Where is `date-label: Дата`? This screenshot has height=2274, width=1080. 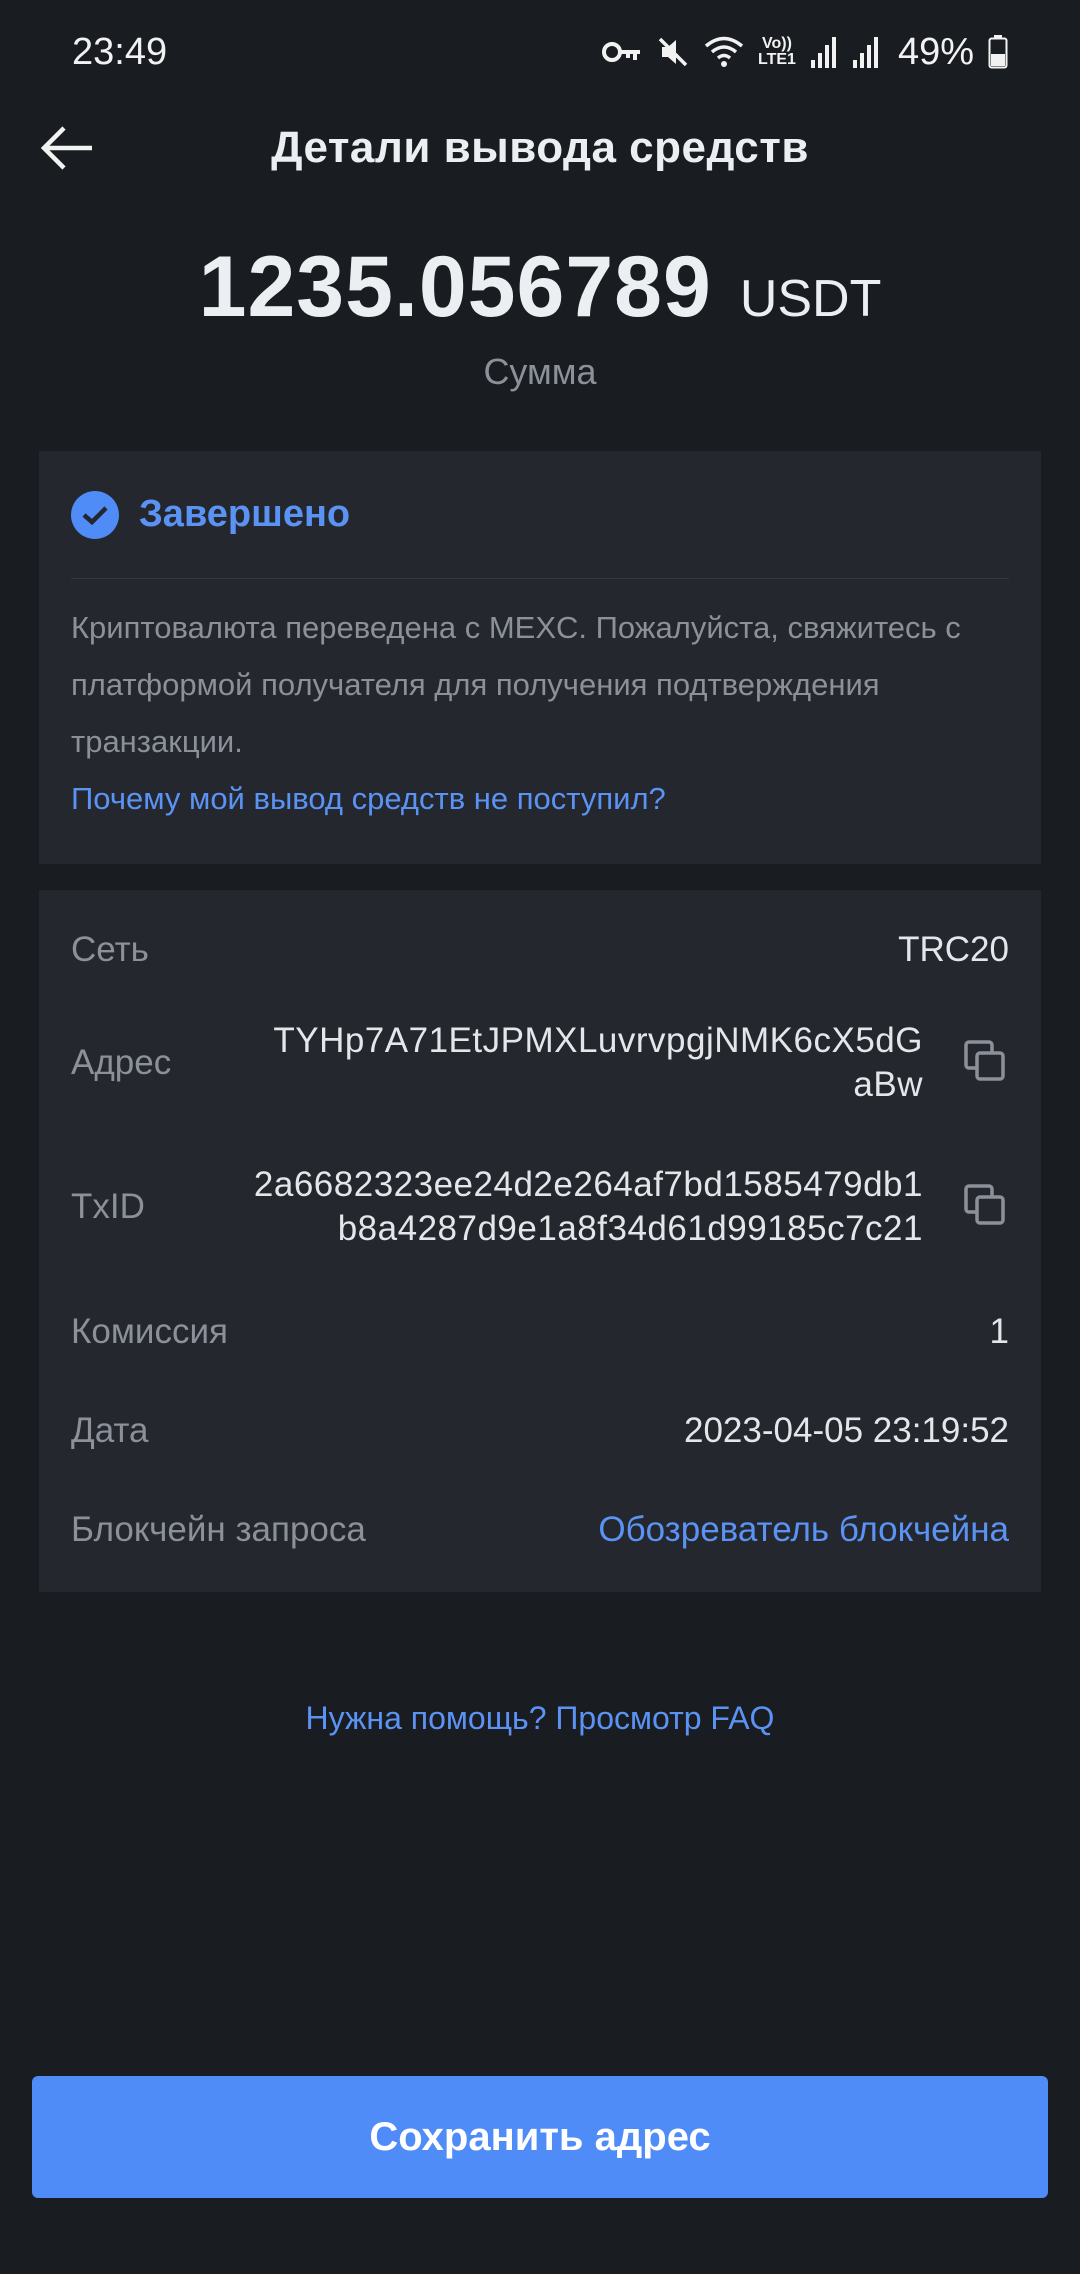
date-label: Дата is located at coordinates (110, 1430).